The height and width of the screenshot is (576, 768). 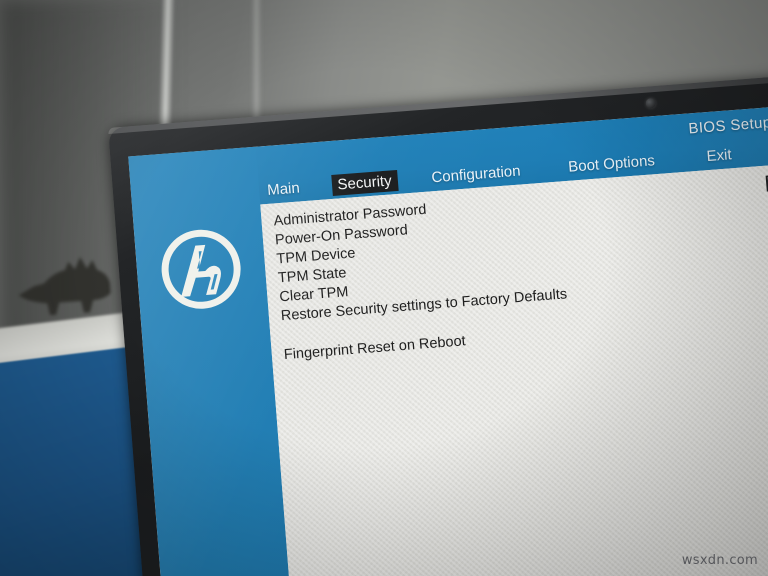 What do you see at coordinates (651, 103) in the screenshot?
I see `webcam-icon` at bounding box center [651, 103].